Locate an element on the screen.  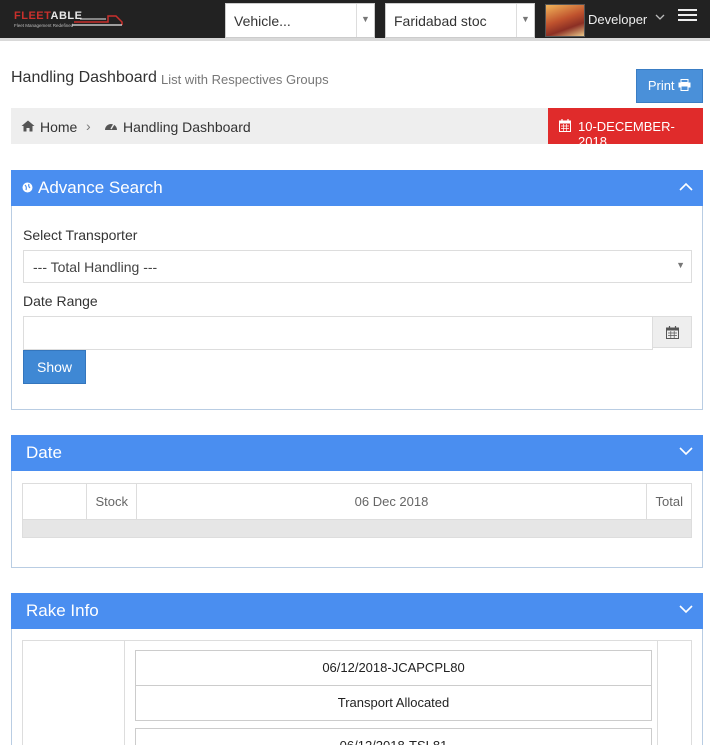
user-name: Developer is located at coordinates (617, 19).